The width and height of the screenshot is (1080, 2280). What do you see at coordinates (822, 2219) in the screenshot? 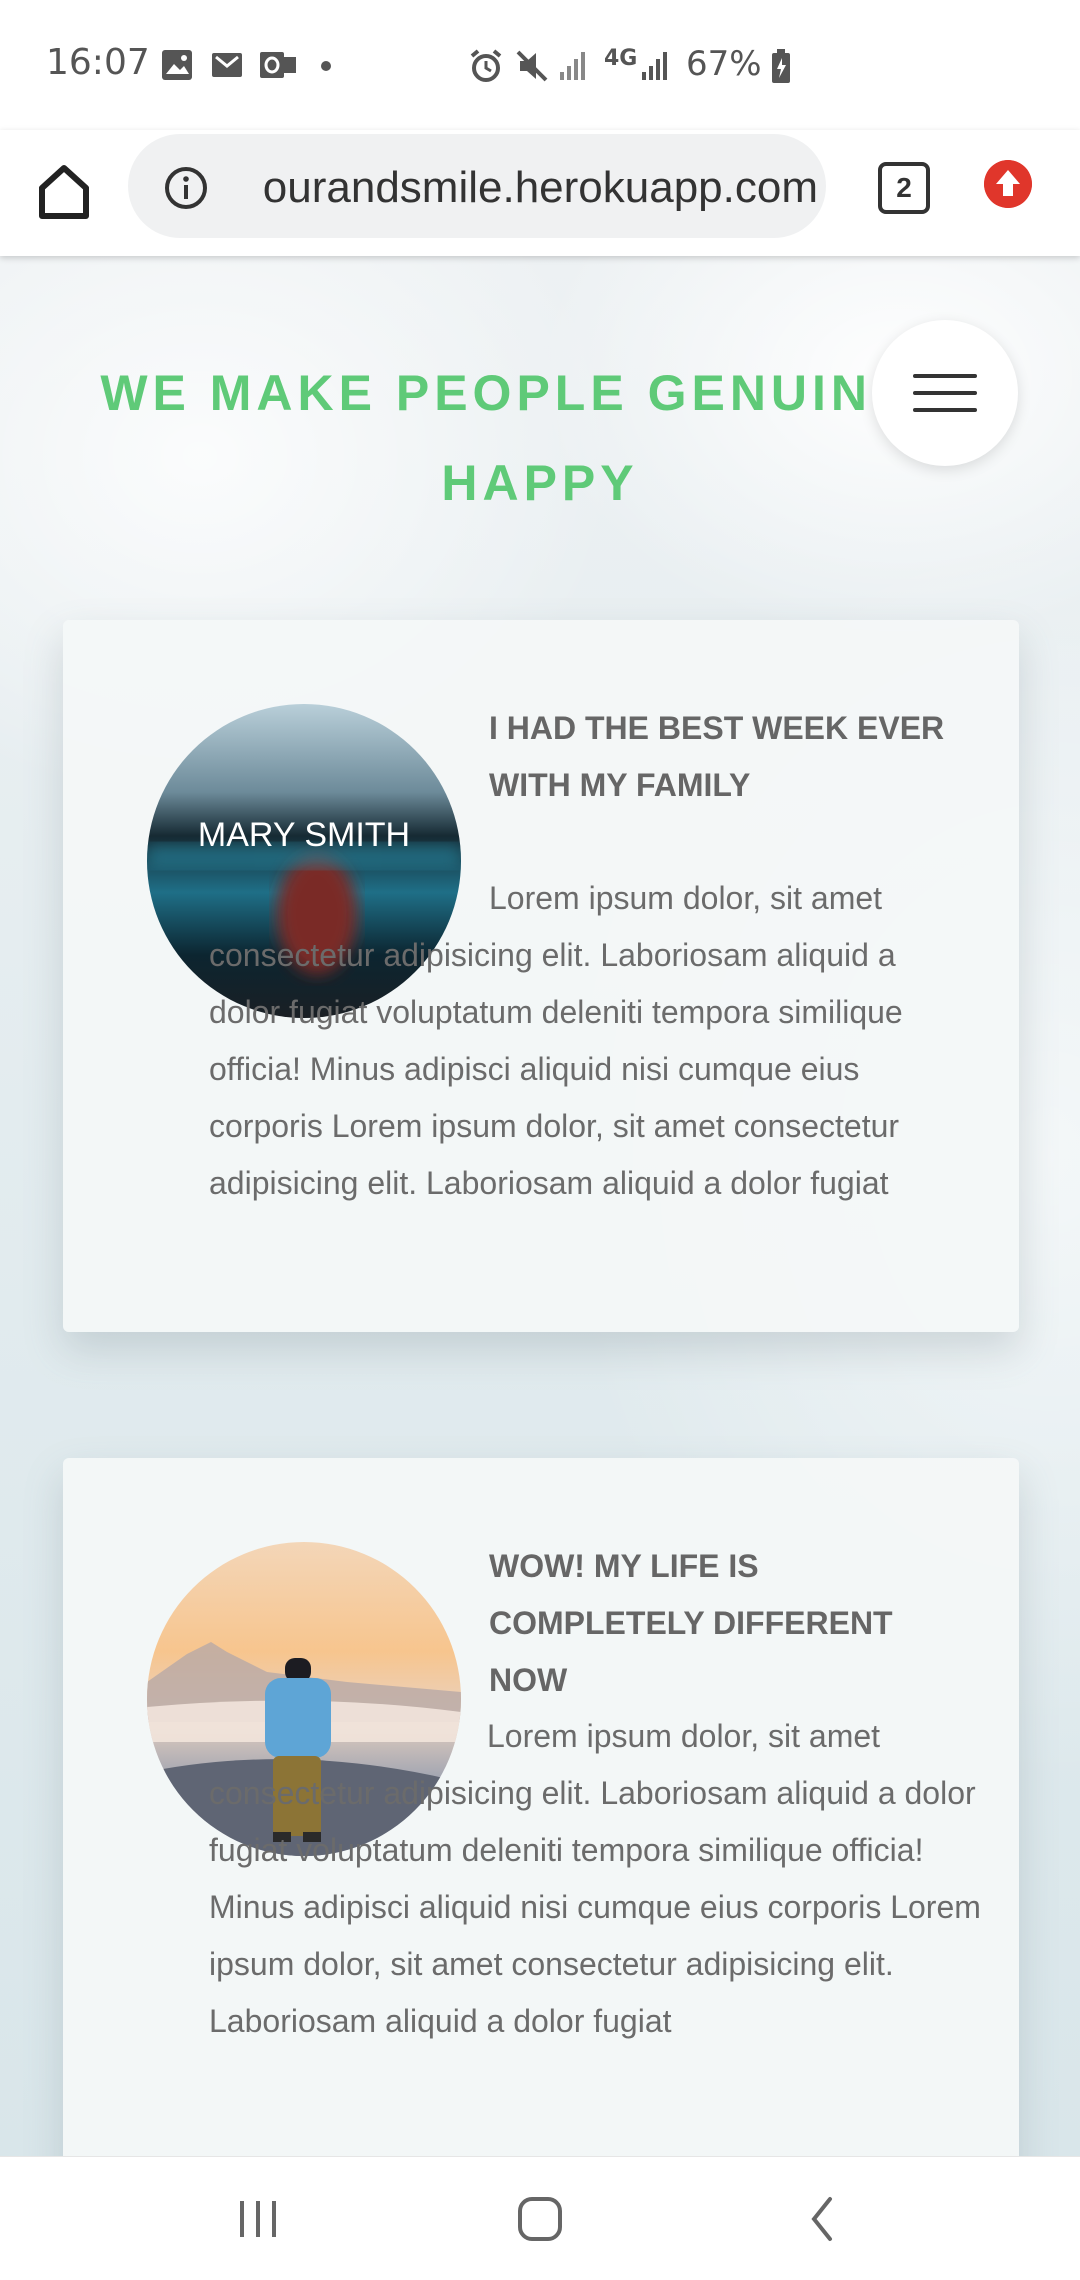
I see `back-icon` at bounding box center [822, 2219].